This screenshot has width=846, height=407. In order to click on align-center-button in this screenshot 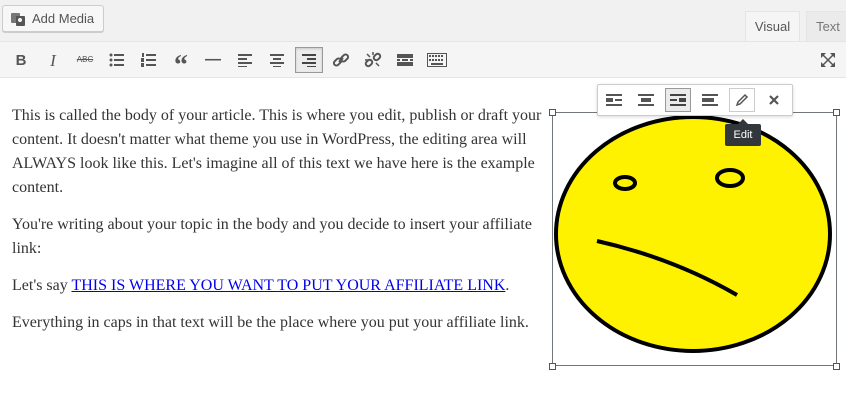, I will do `click(277, 60)`.